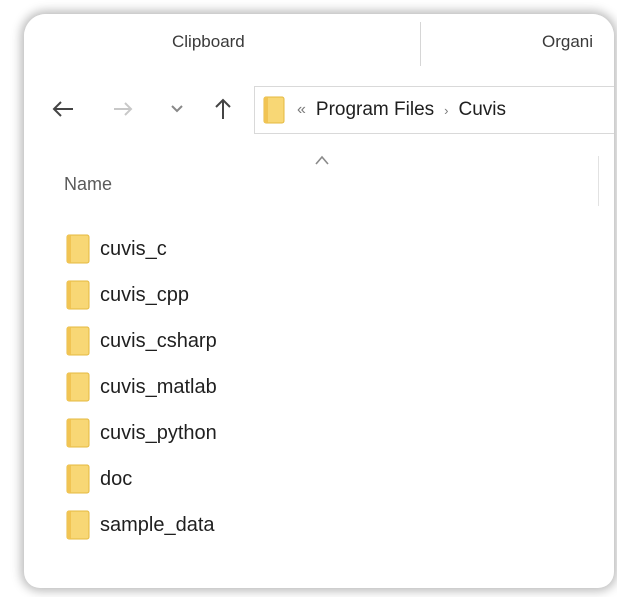  What do you see at coordinates (301, 110) in the screenshot?
I see `overflow-chevrons: «` at bounding box center [301, 110].